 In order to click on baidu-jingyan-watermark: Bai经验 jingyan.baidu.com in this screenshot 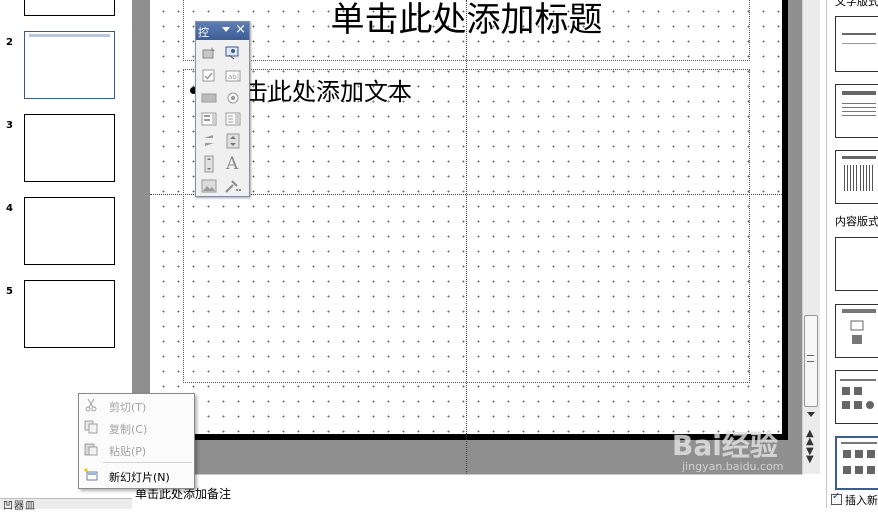, I will do `click(752, 448)`.